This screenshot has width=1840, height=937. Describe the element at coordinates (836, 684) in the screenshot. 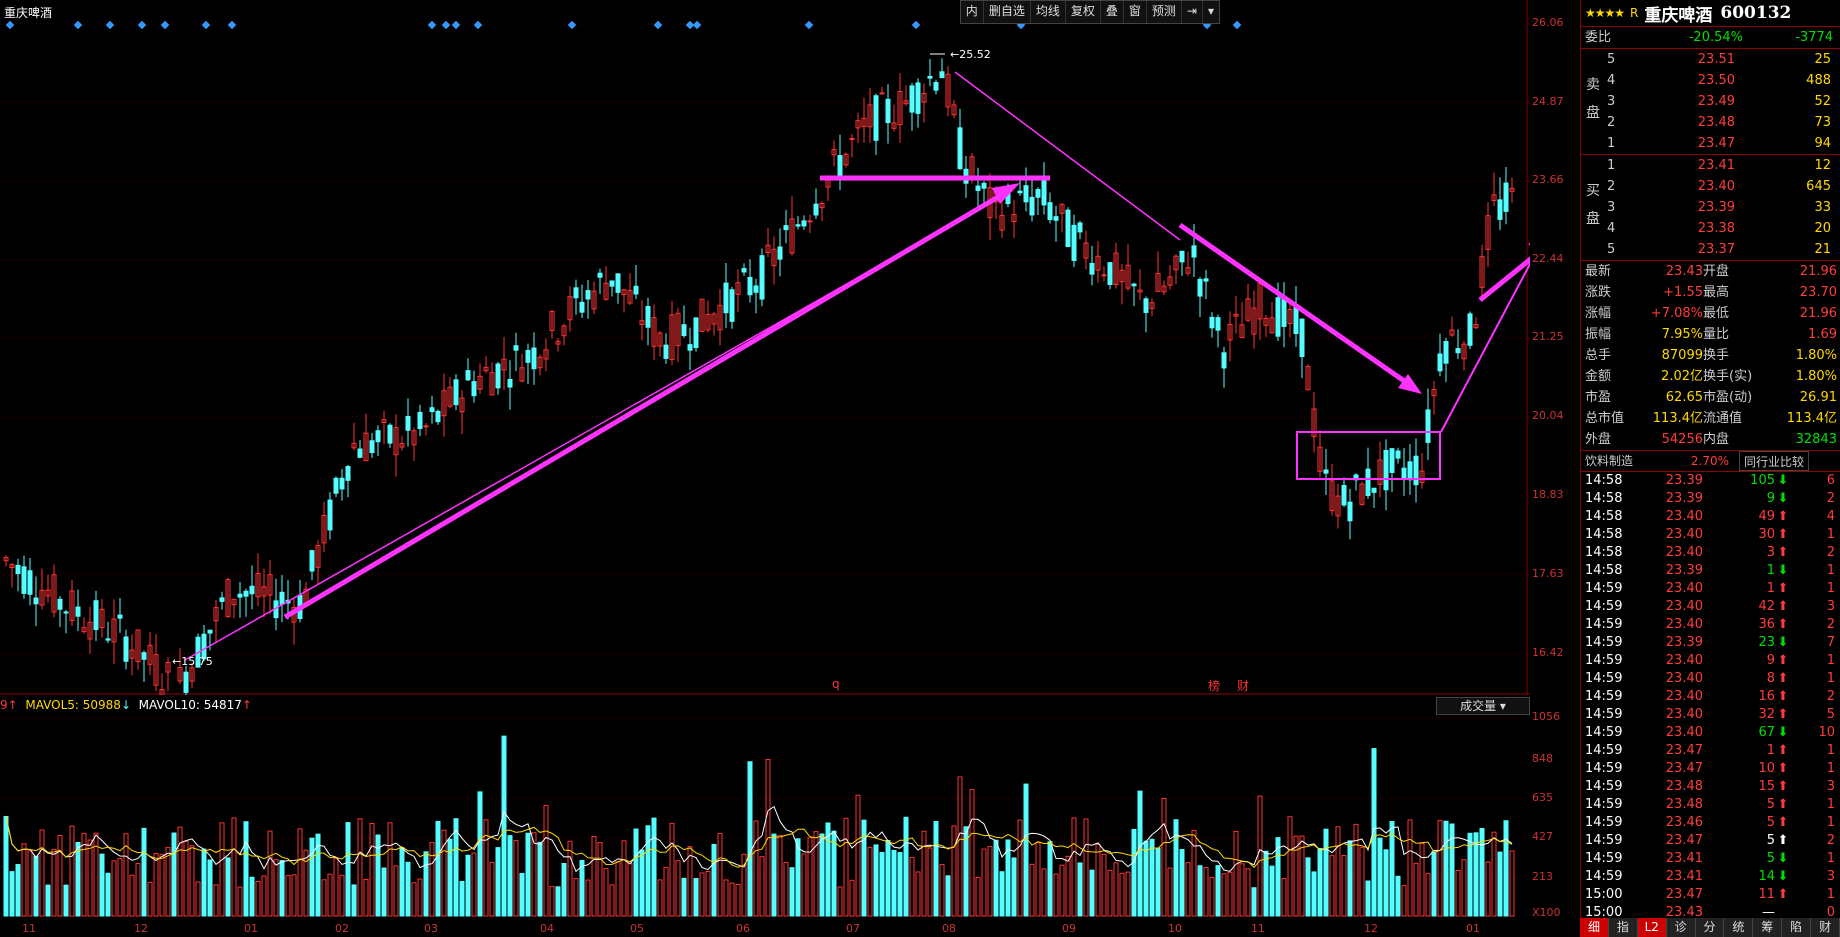

I see `event-tag-q: q` at that location.